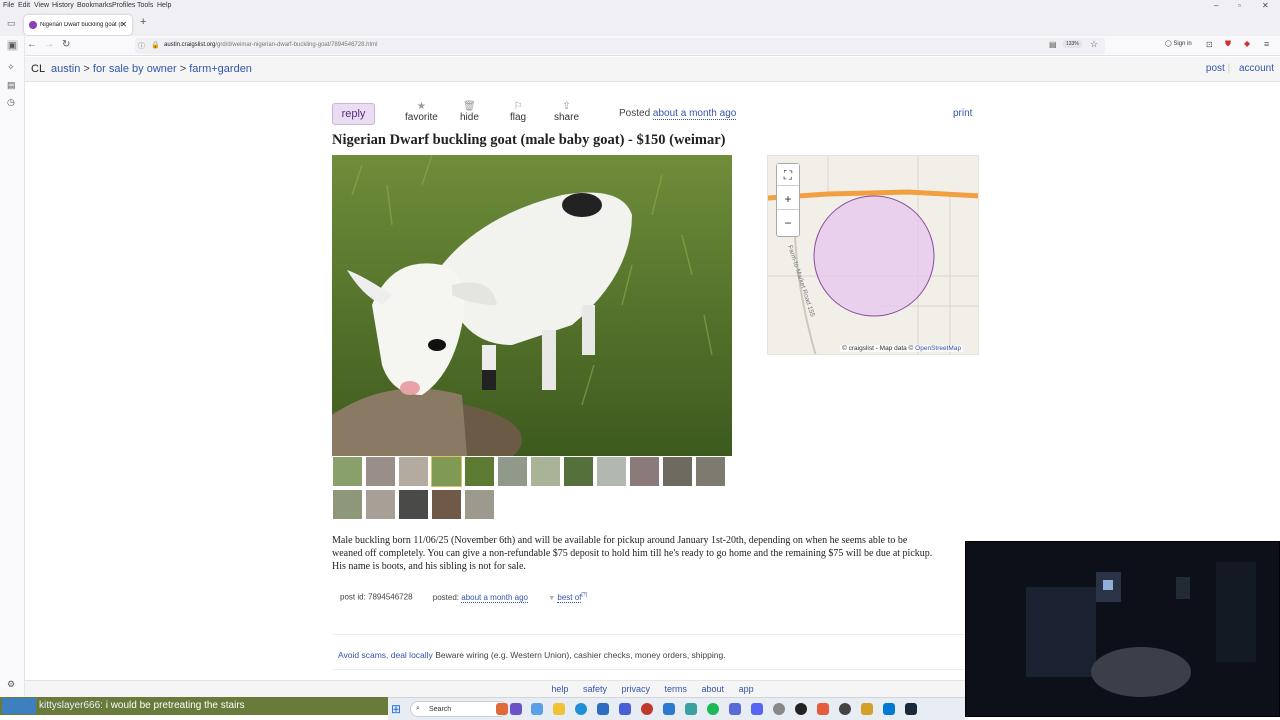 The image size is (1280, 720). What do you see at coordinates (49, 44) in the screenshot?
I see `forward-icon: →` at bounding box center [49, 44].